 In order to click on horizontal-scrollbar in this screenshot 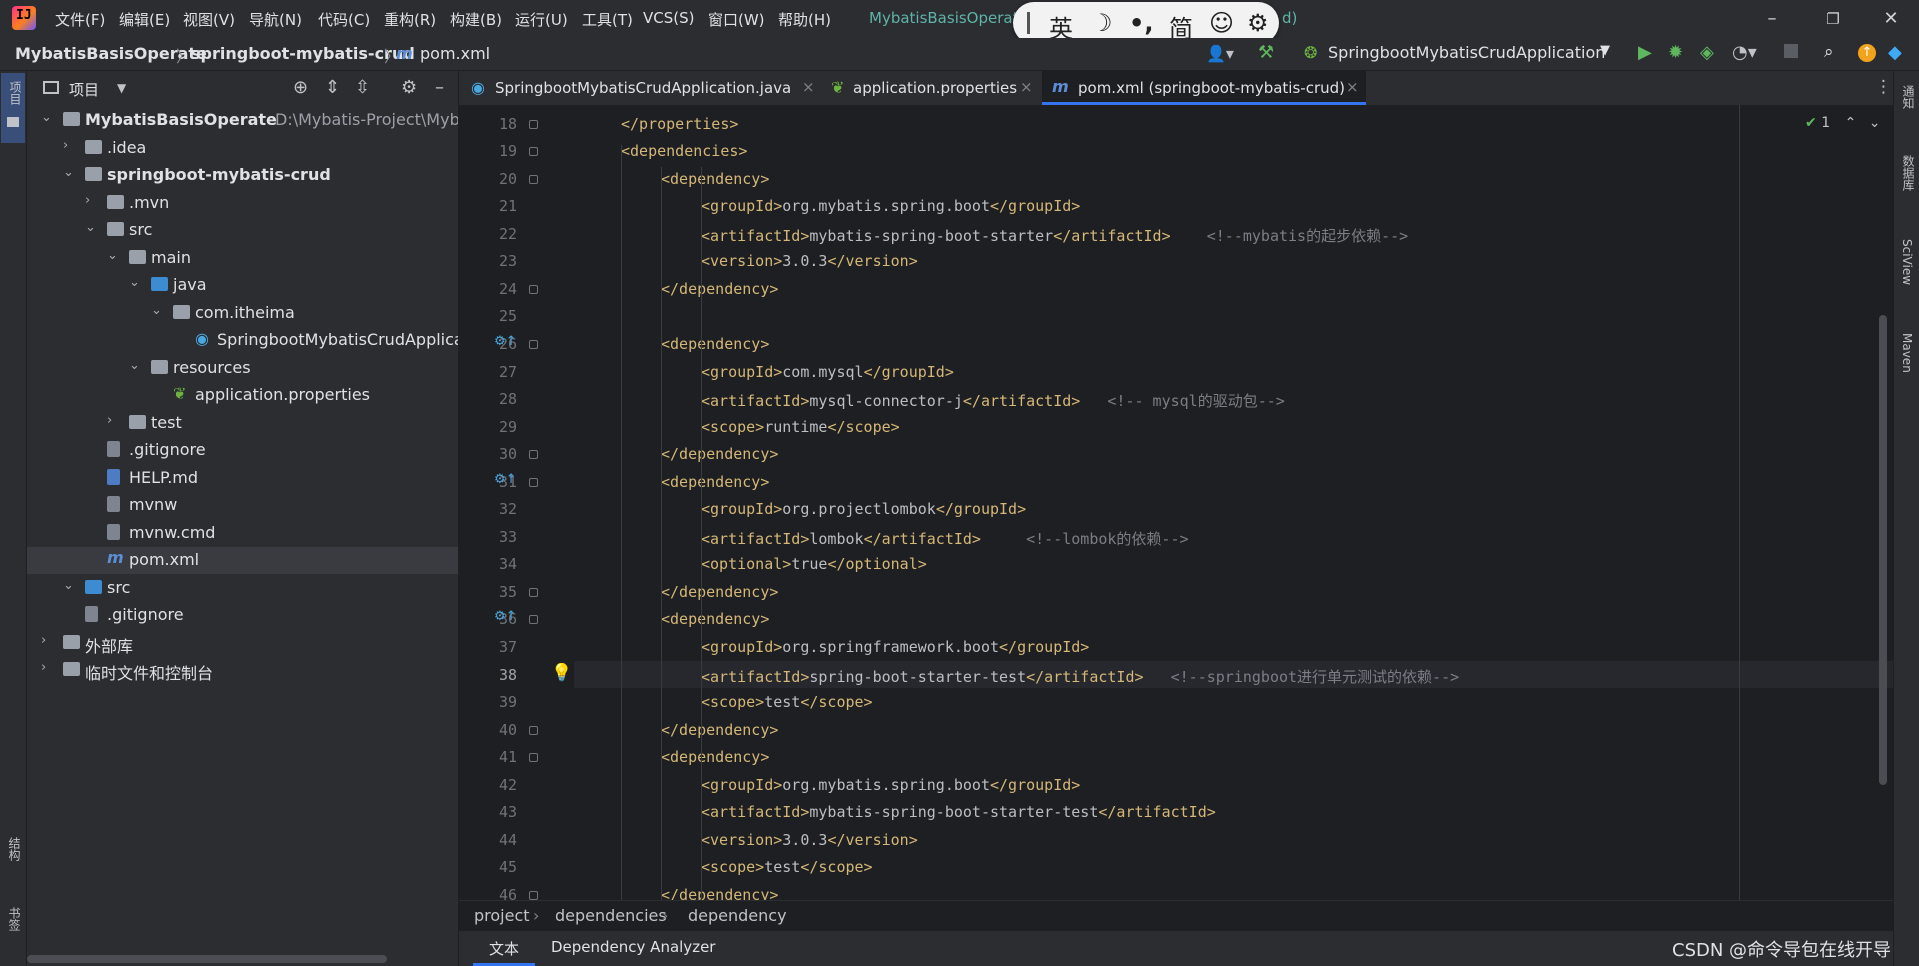, I will do `click(207, 959)`.